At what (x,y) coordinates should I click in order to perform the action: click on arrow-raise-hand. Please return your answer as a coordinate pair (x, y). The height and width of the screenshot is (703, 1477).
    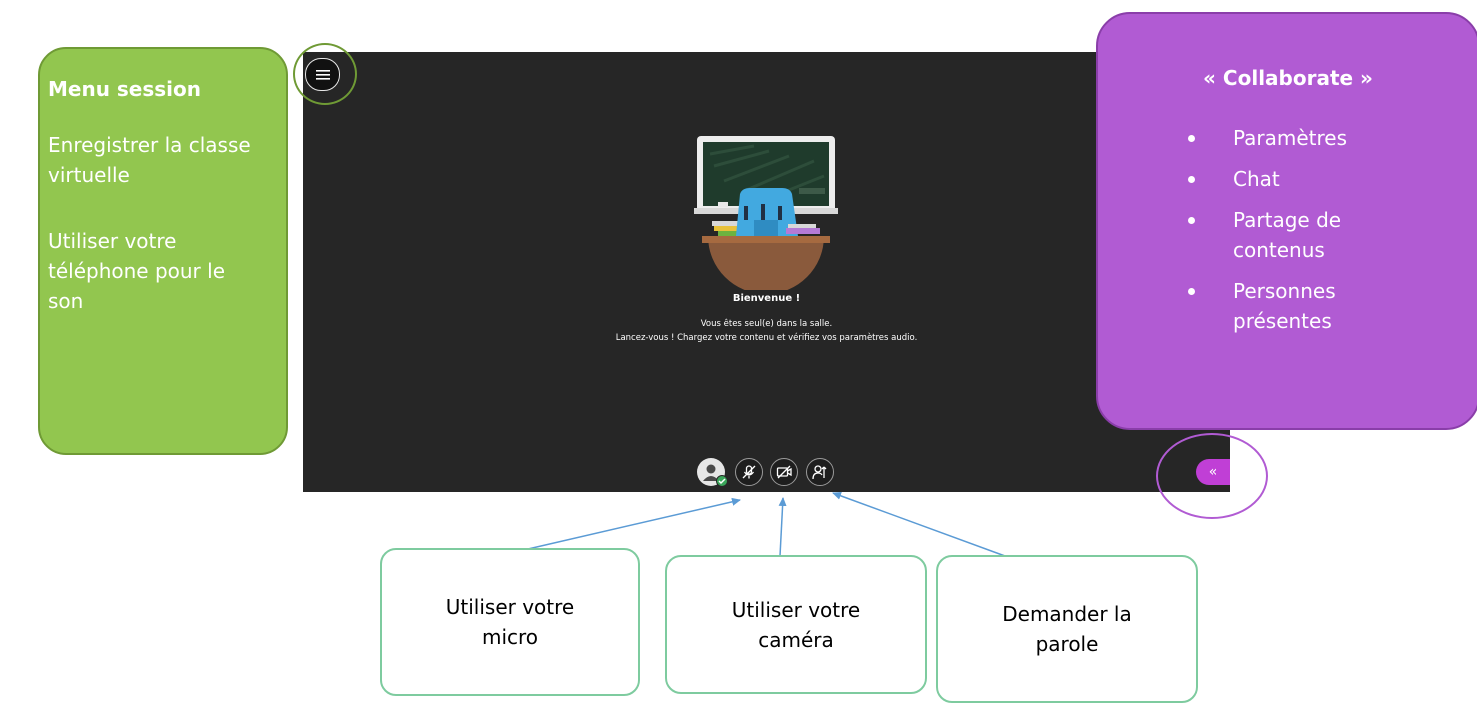
    Looking at the image, I should click on (919, 524).